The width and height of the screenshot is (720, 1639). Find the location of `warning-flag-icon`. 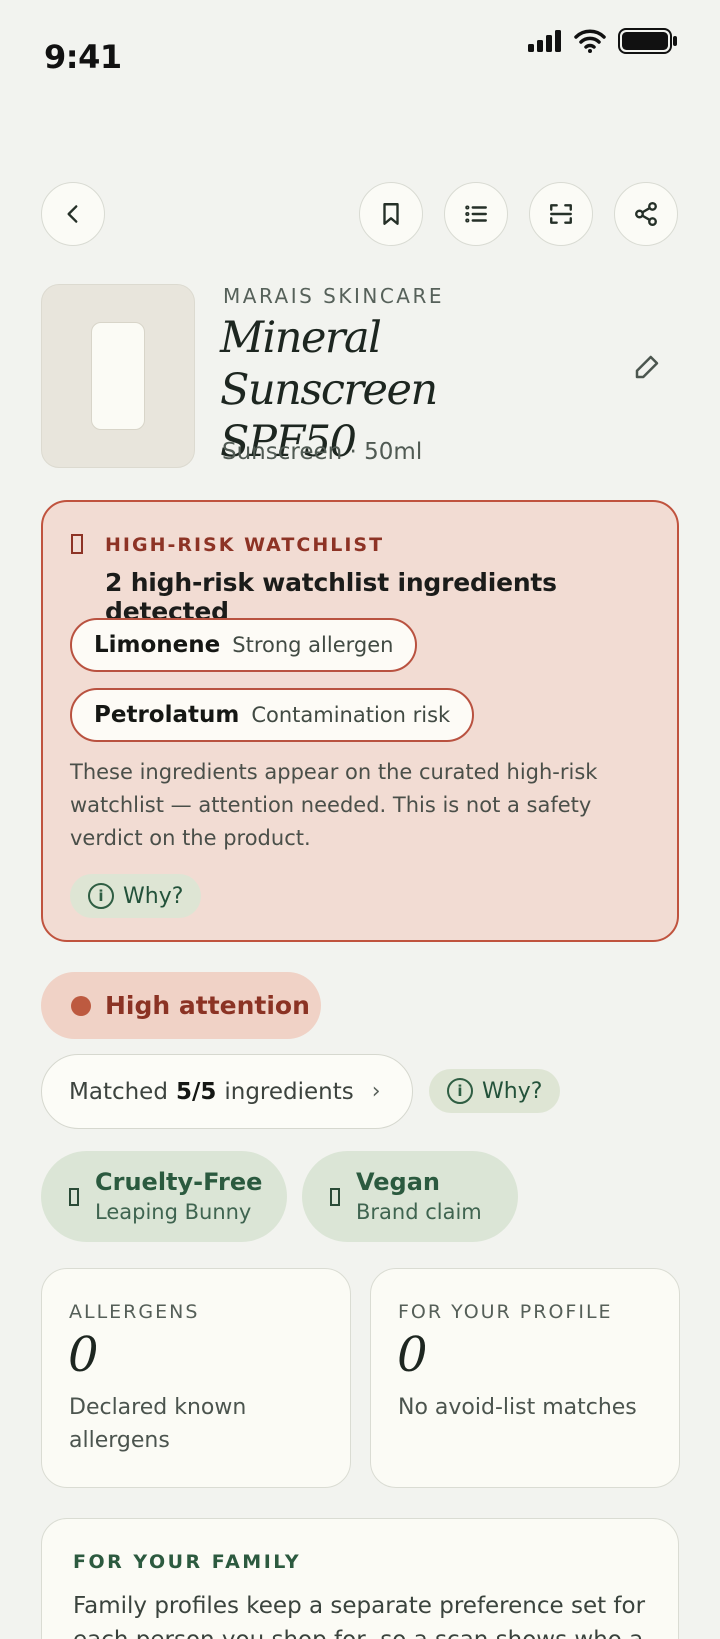

warning-flag-icon is located at coordinates (77, 544).